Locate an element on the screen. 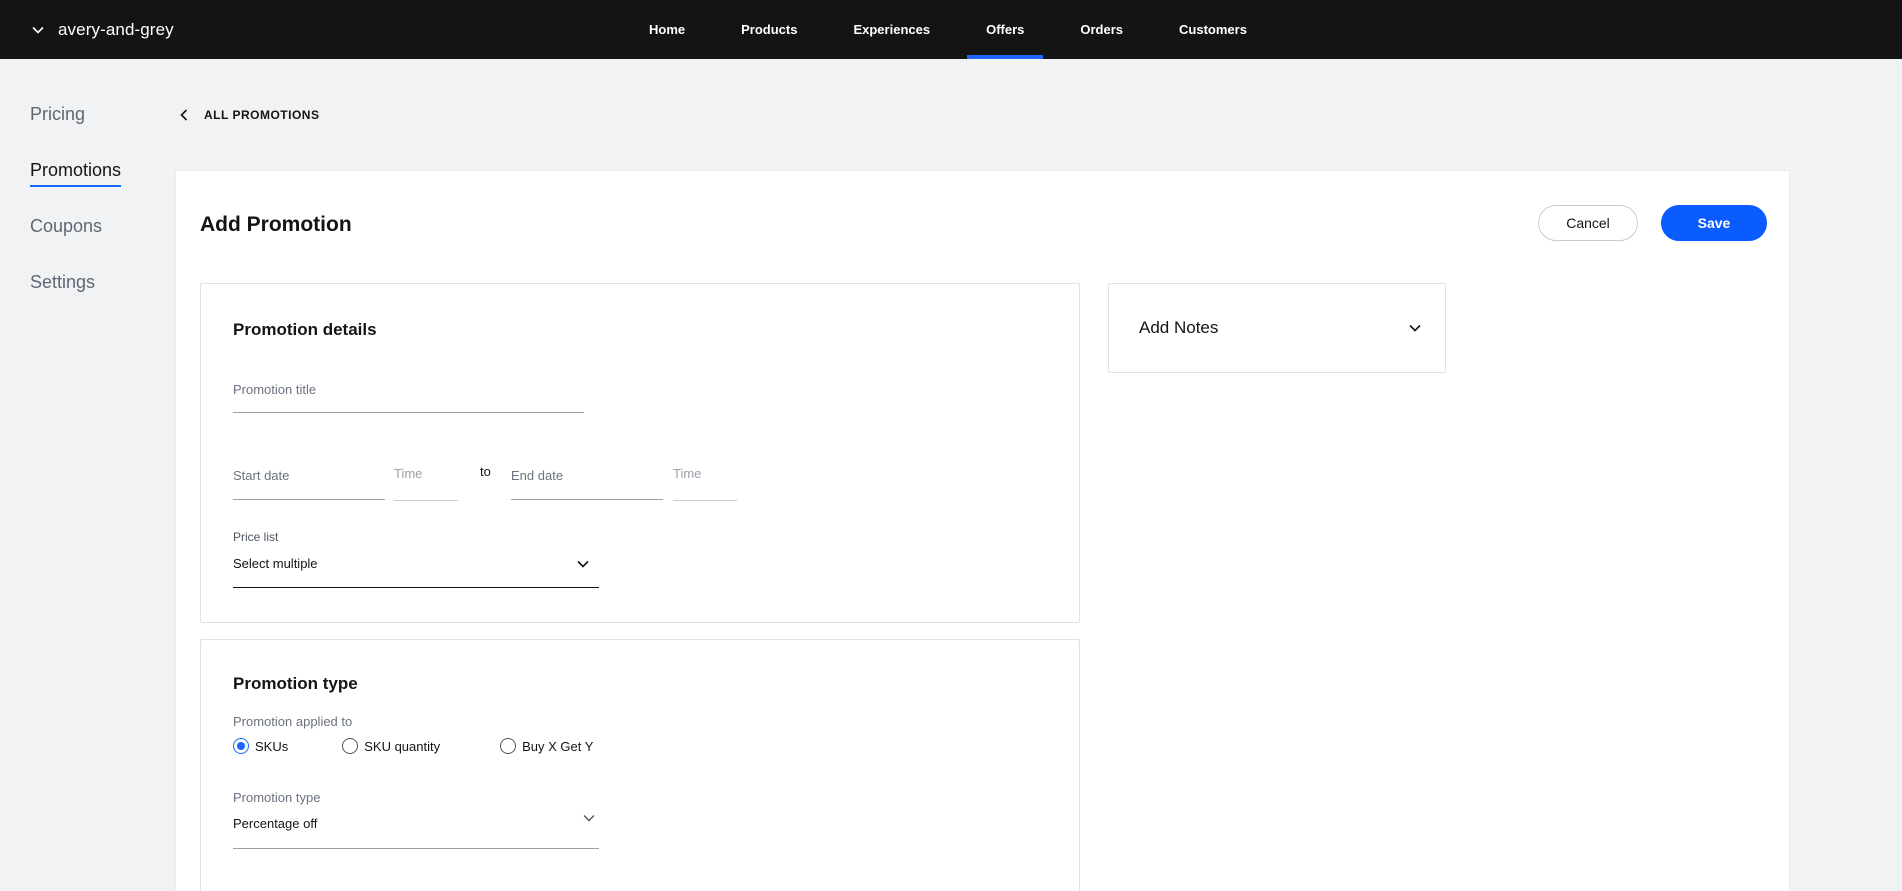 This screenshot has height=891, width=1902. promotion-type-select: Percentage off is located at coordinates (416, 830).